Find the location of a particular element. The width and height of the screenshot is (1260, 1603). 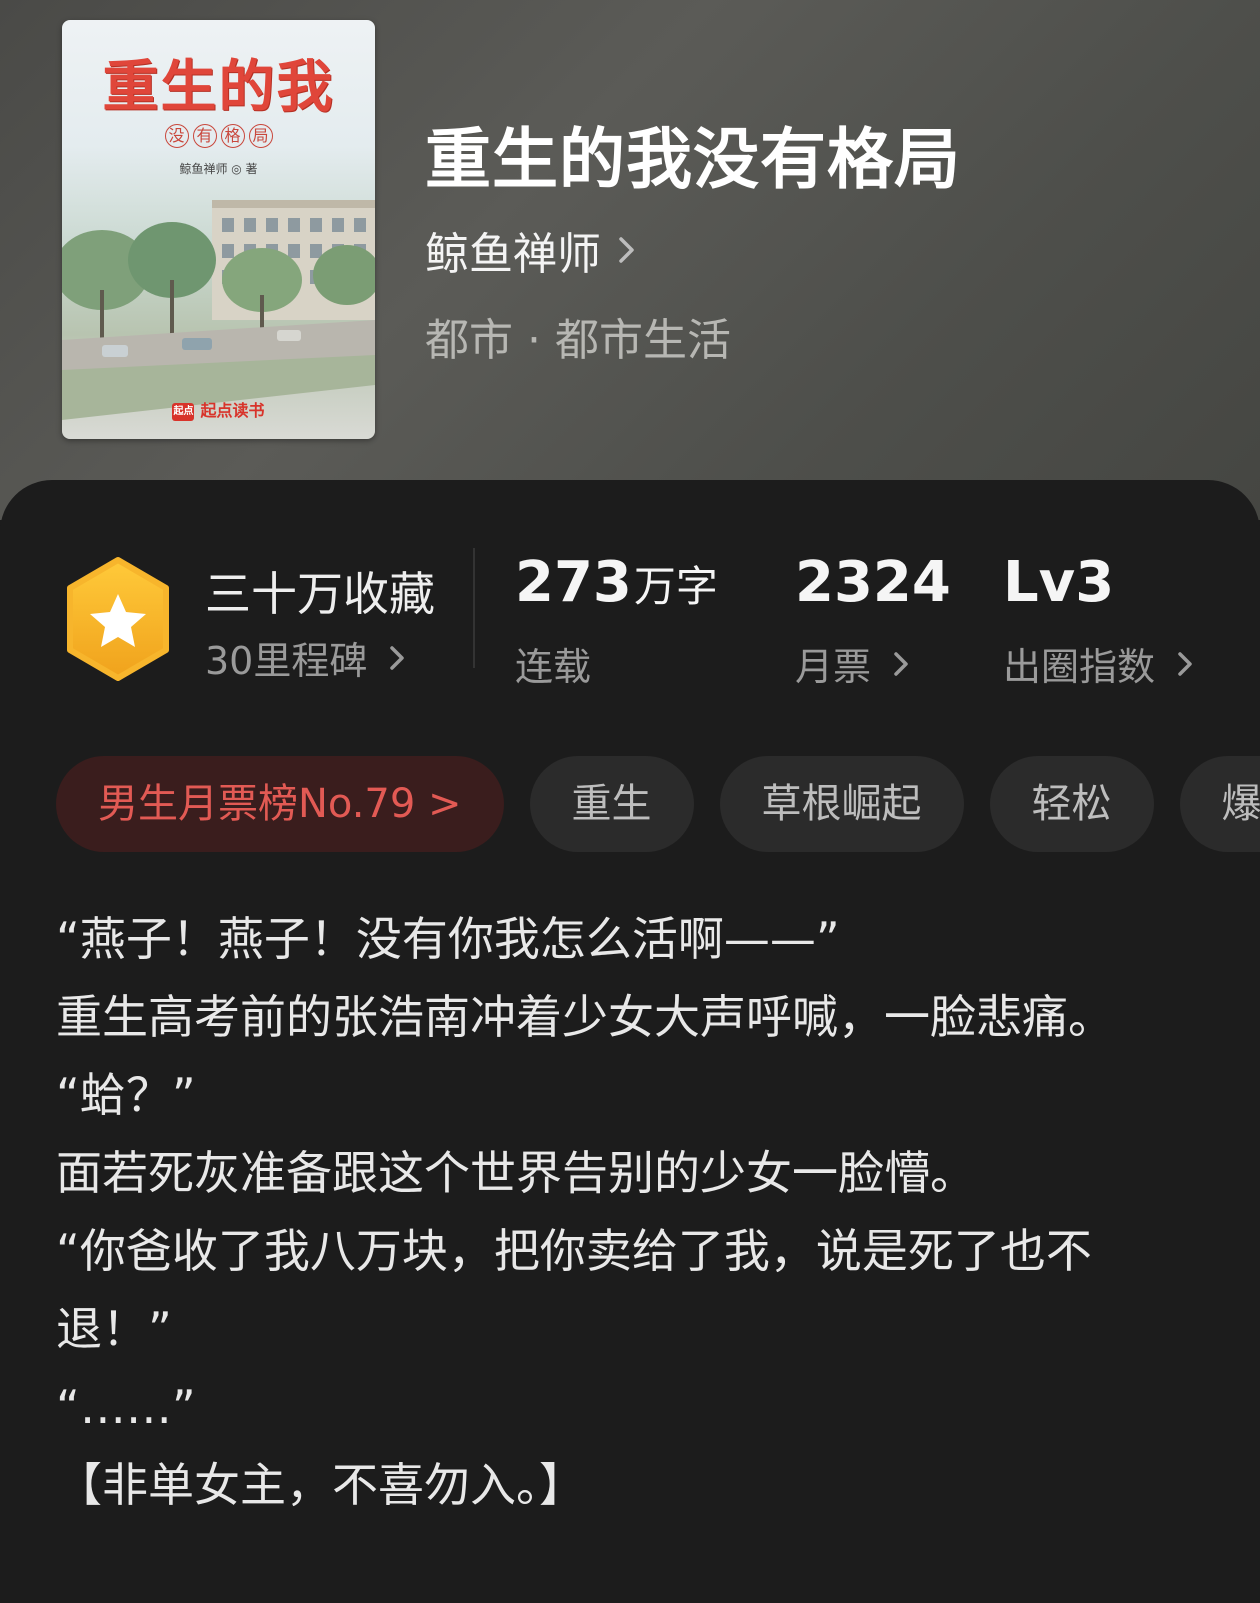

description-line: “……” is located at coordinates (126, 1407).